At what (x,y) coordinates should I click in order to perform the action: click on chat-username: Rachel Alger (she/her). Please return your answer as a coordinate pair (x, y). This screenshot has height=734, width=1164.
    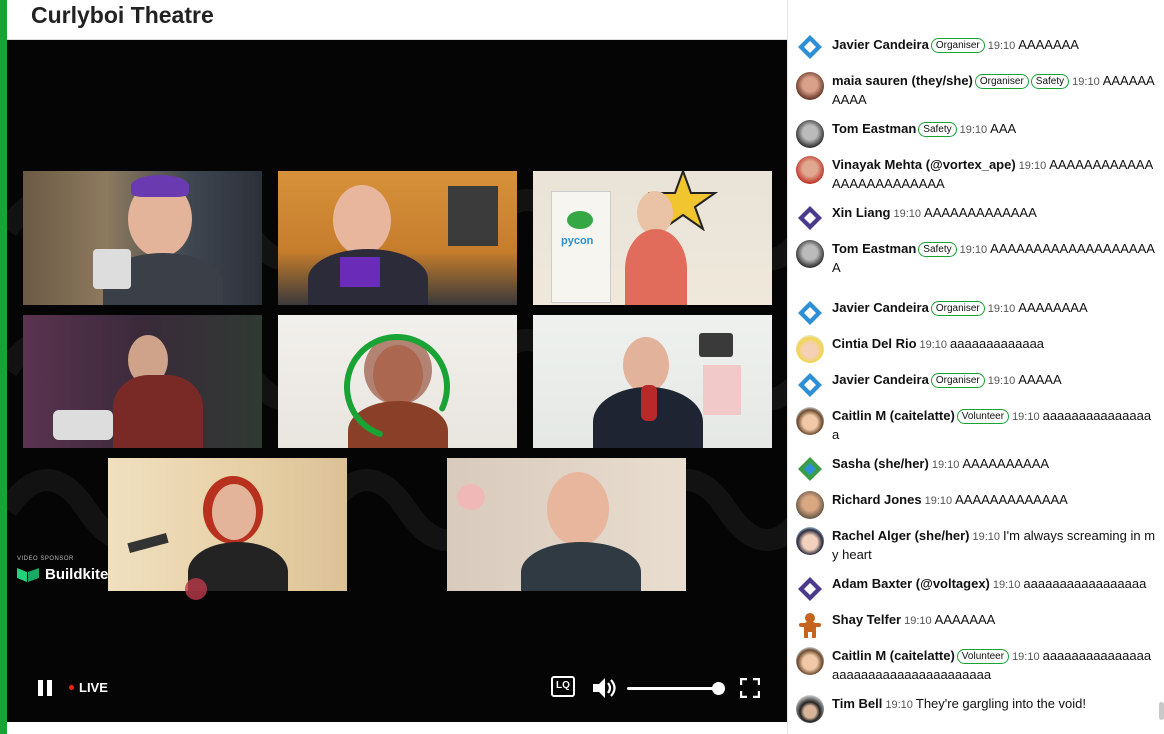
    Looking at the image, I should click on (901, 535).